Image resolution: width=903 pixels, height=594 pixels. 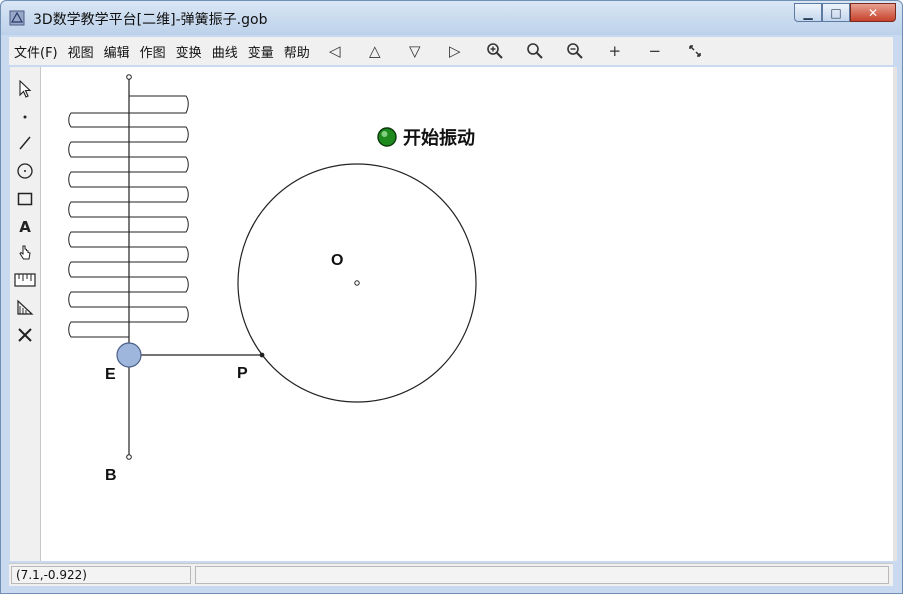 What do you see at coordinates (415, 51) in the screenshot?
I see `pan-down-icon: ▽` at bounding box center [415, 51].